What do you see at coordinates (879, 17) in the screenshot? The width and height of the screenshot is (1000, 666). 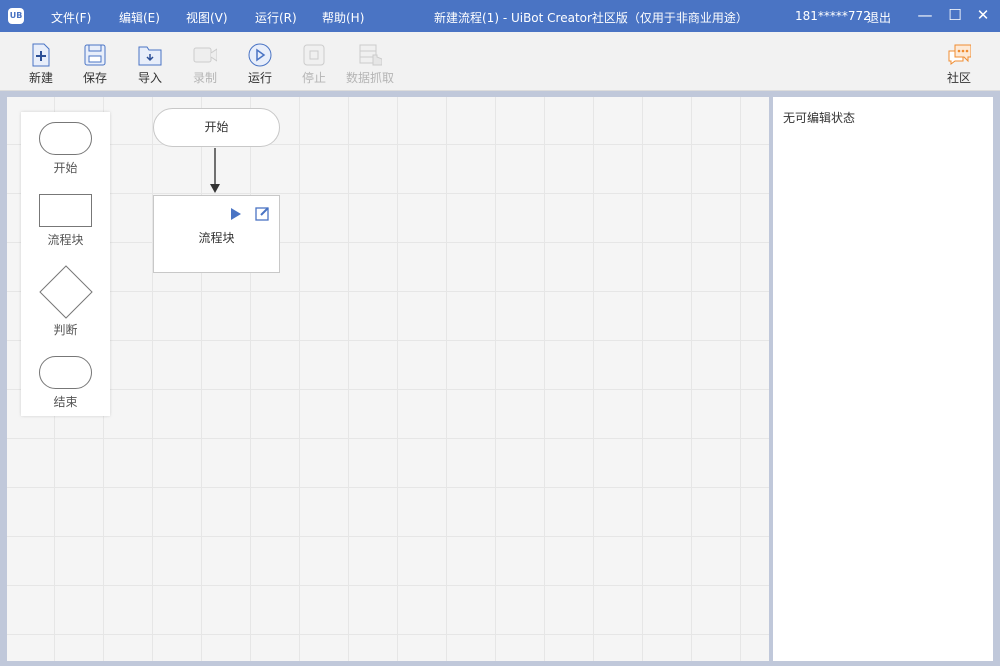 I see `logout-link: 退出` at bounding box center [879, 17].